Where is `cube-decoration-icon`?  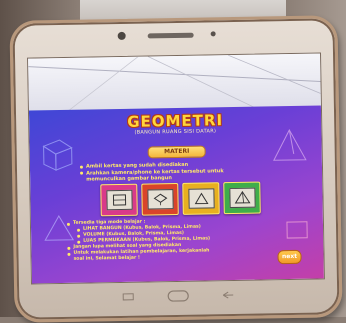 cube-decoration-icon is located at coordinates (55, 154).